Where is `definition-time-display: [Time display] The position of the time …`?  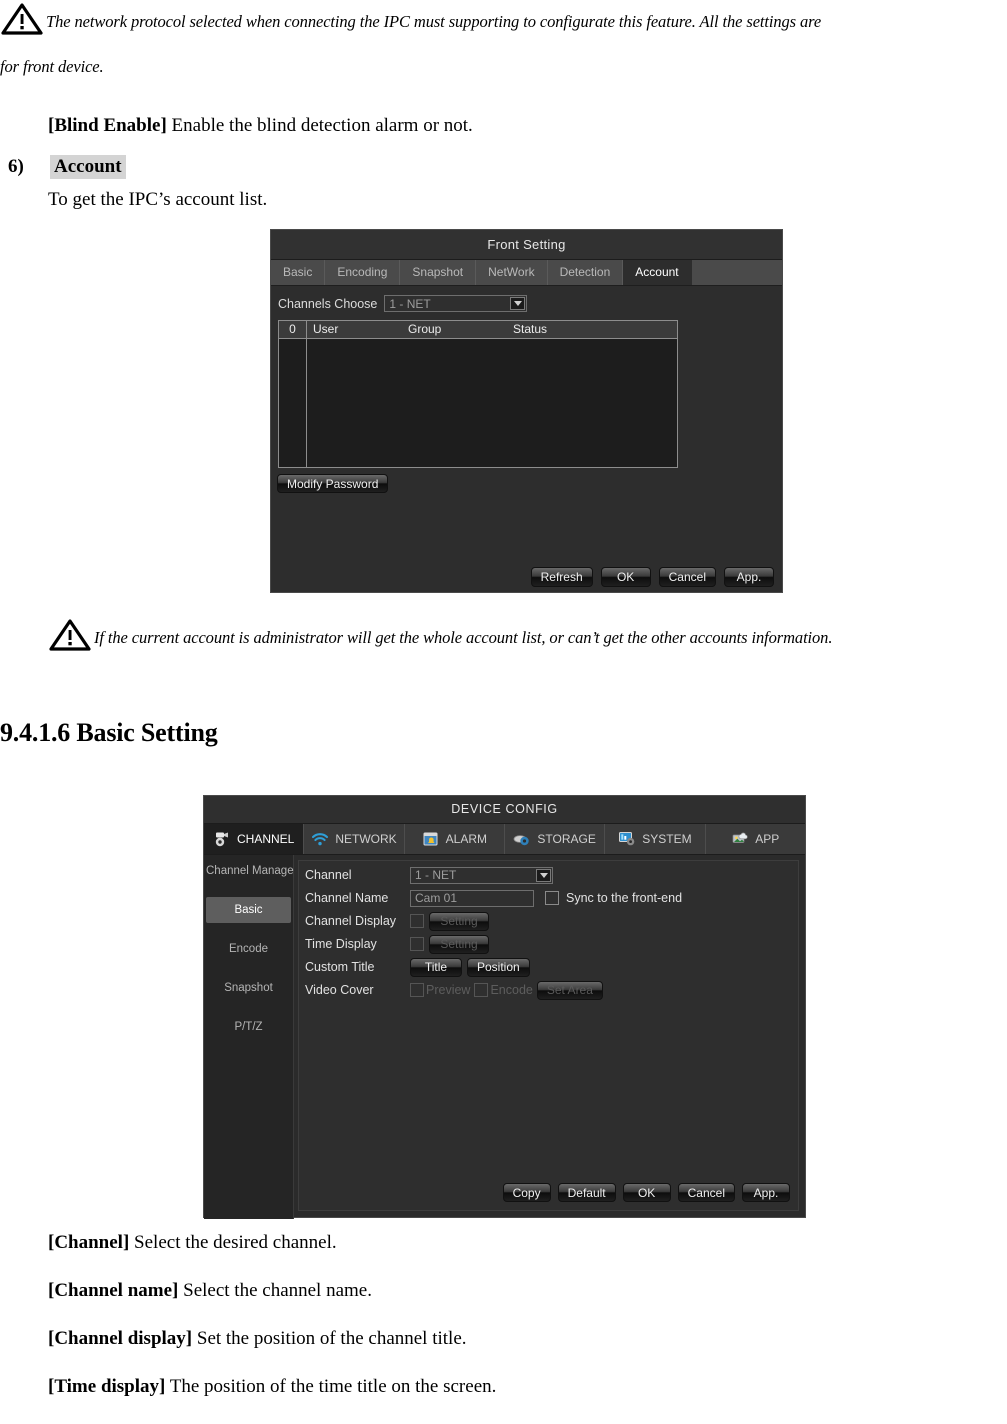 definition-time-display: [Time display] The position of the time … is located at coordinates (272, 1387).